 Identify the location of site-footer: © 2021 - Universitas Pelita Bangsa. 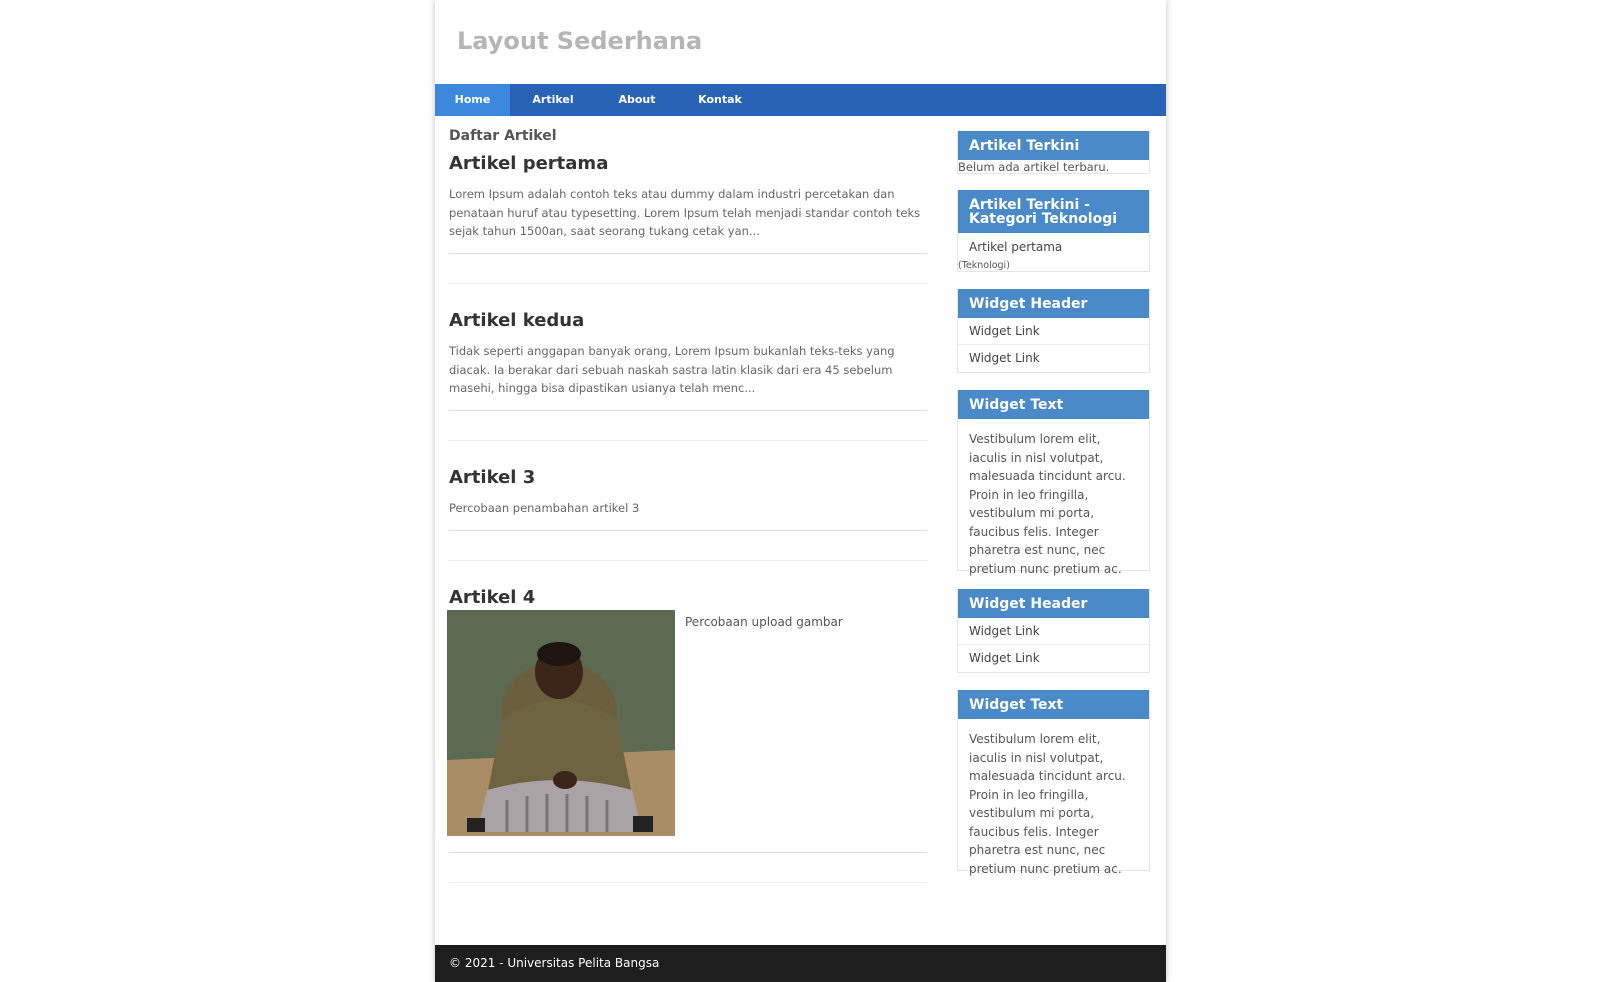
(800, 963).